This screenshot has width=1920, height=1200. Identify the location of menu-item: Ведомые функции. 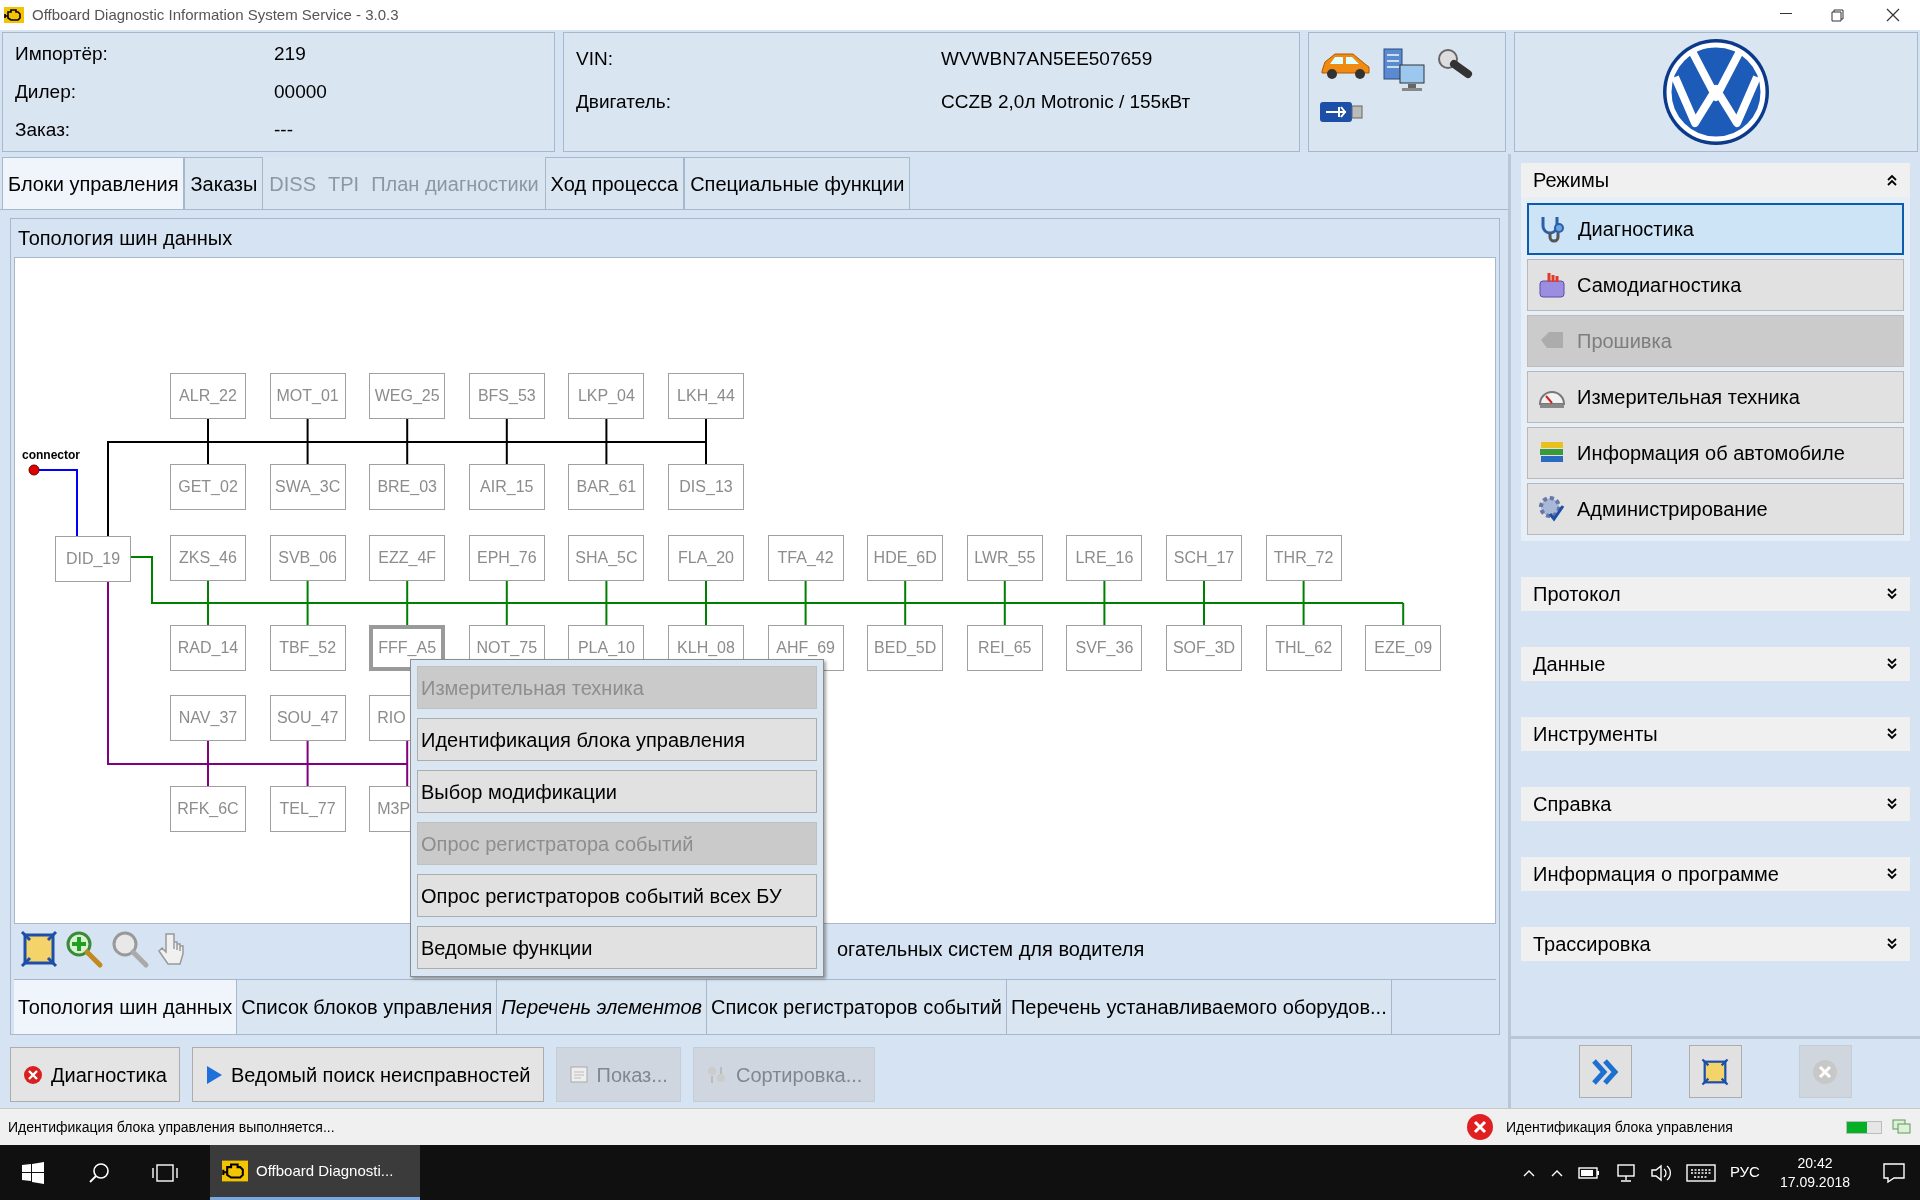
(617, 947).